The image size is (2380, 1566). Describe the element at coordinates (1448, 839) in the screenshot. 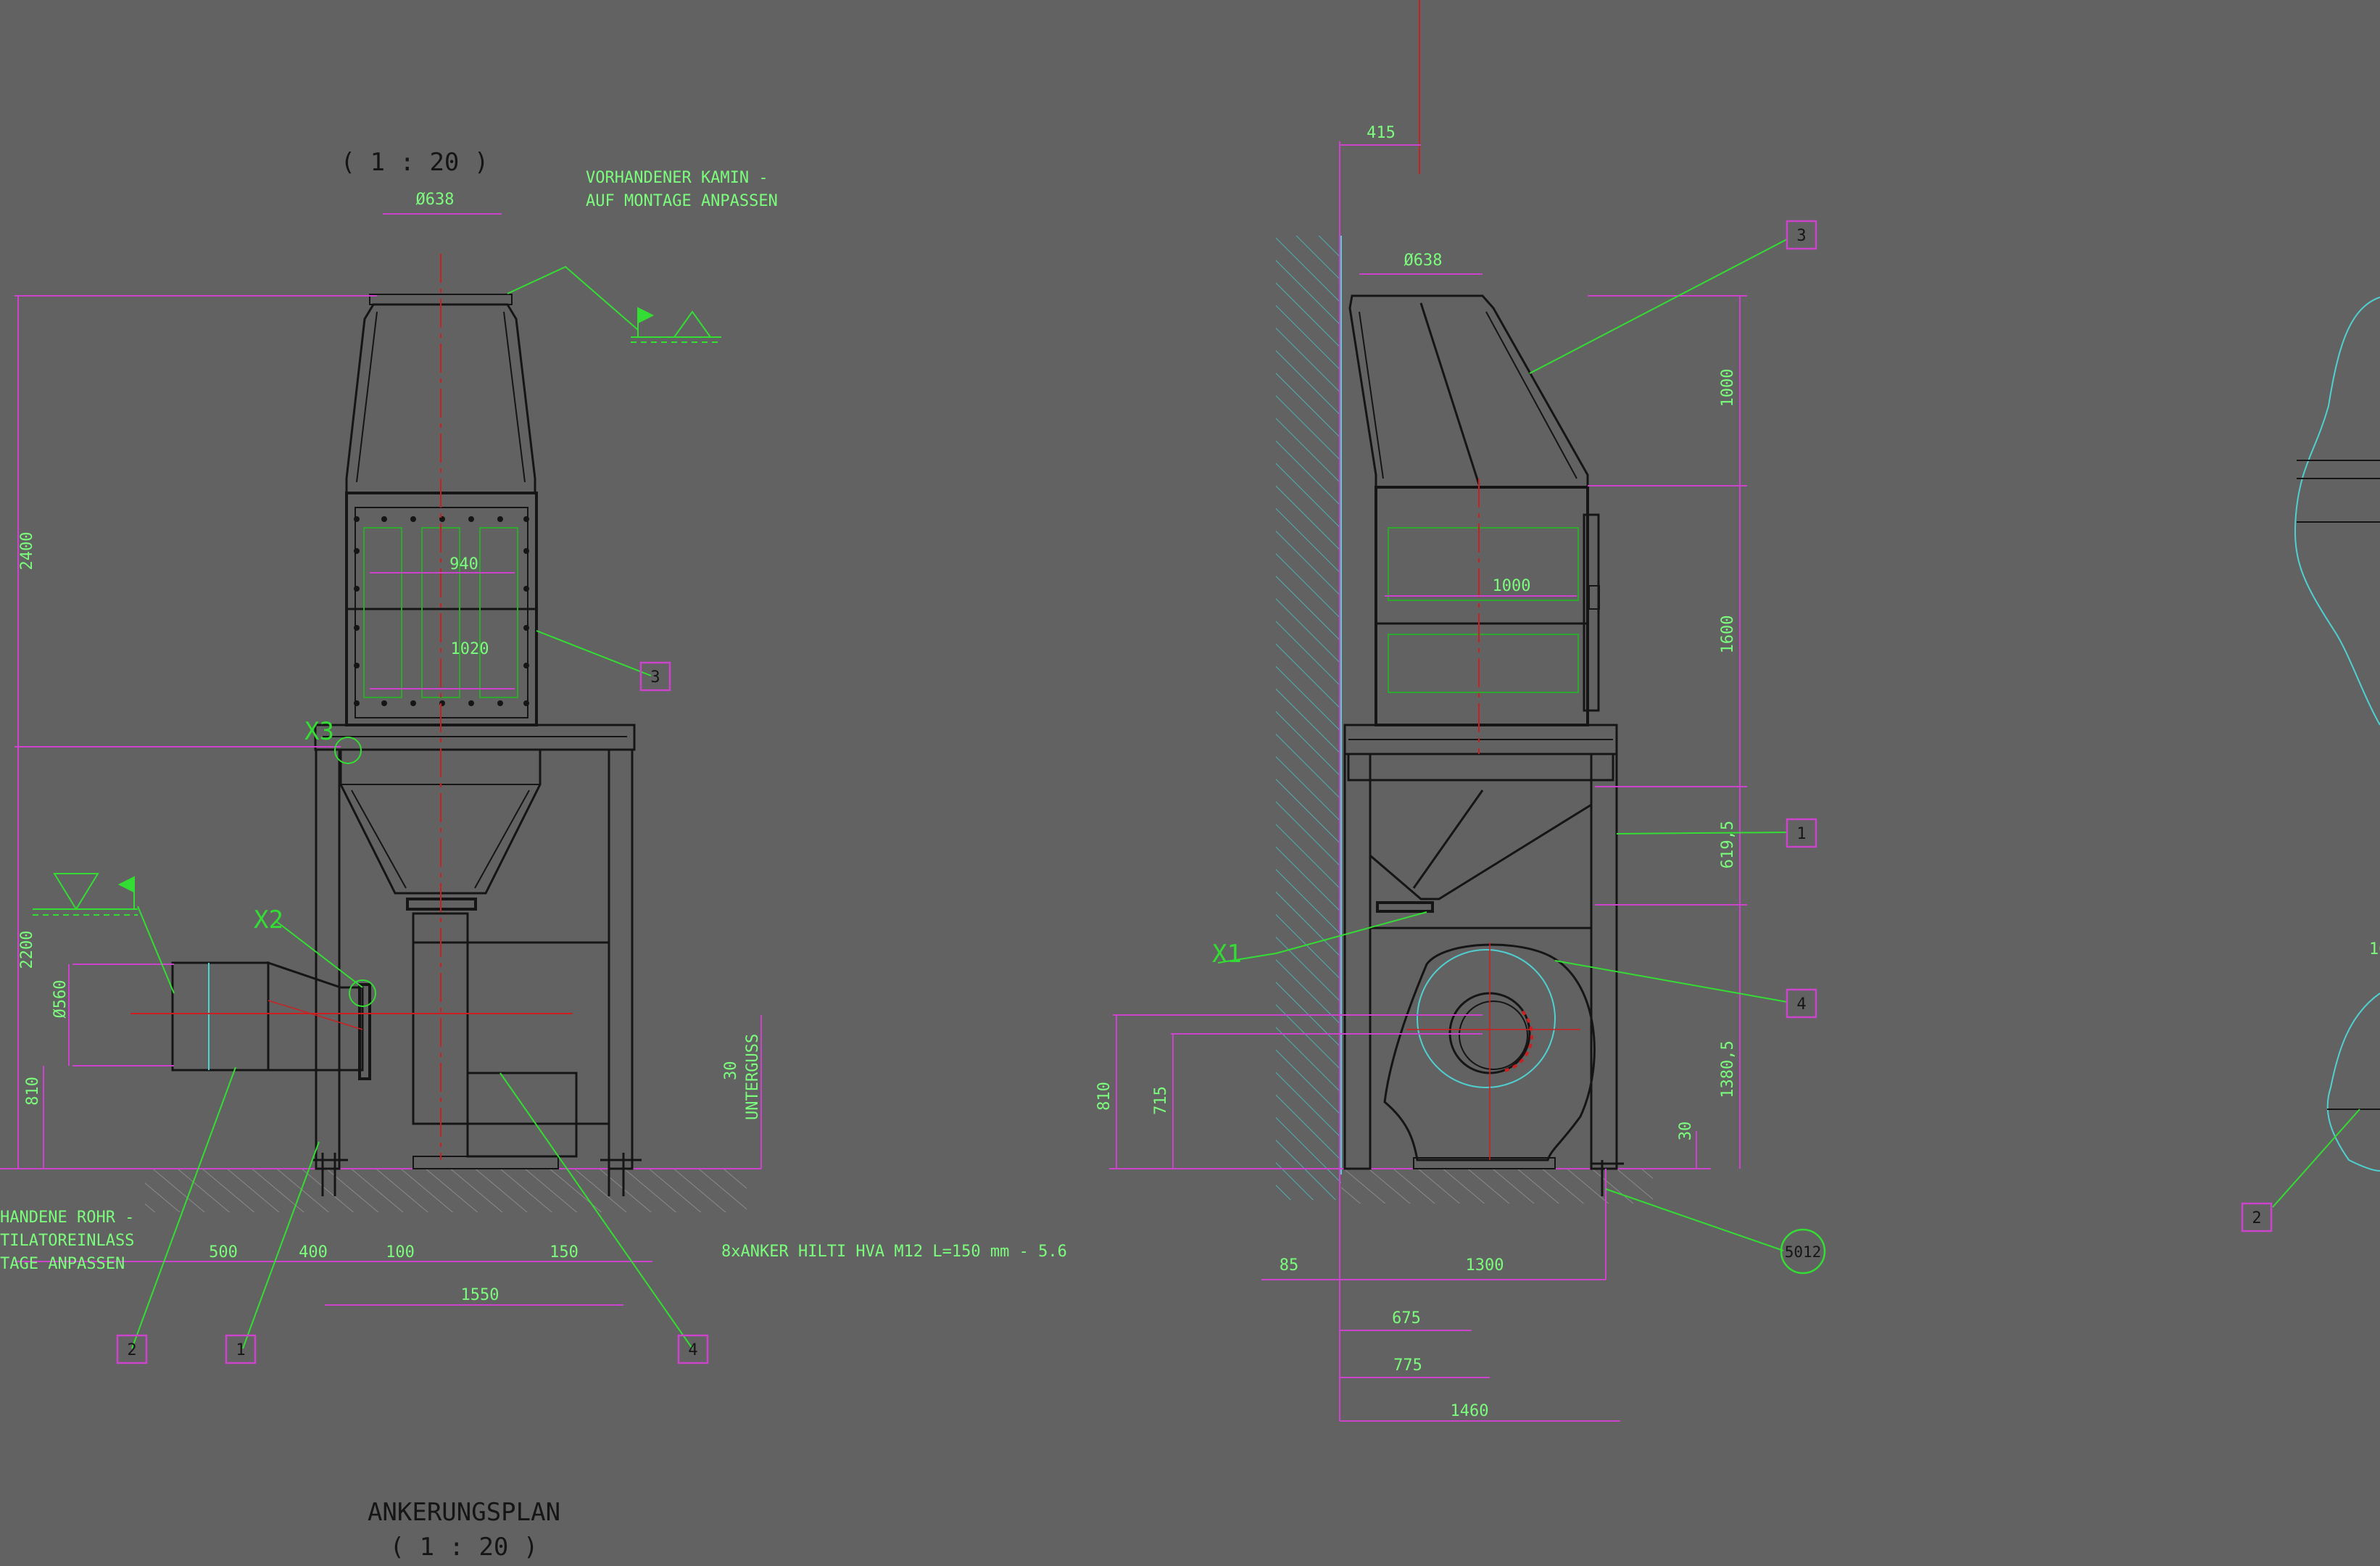

I see `side-hopper-seam` at that location.